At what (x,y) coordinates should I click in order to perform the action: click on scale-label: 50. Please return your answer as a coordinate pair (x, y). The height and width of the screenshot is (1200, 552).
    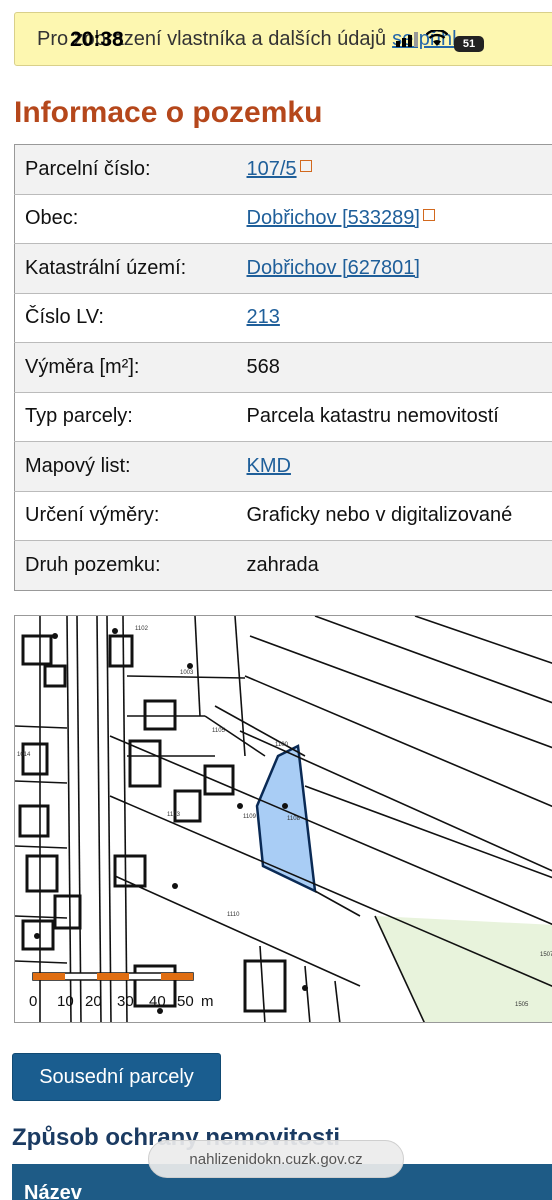
    Looking at the image, I should click on (185, 1001).